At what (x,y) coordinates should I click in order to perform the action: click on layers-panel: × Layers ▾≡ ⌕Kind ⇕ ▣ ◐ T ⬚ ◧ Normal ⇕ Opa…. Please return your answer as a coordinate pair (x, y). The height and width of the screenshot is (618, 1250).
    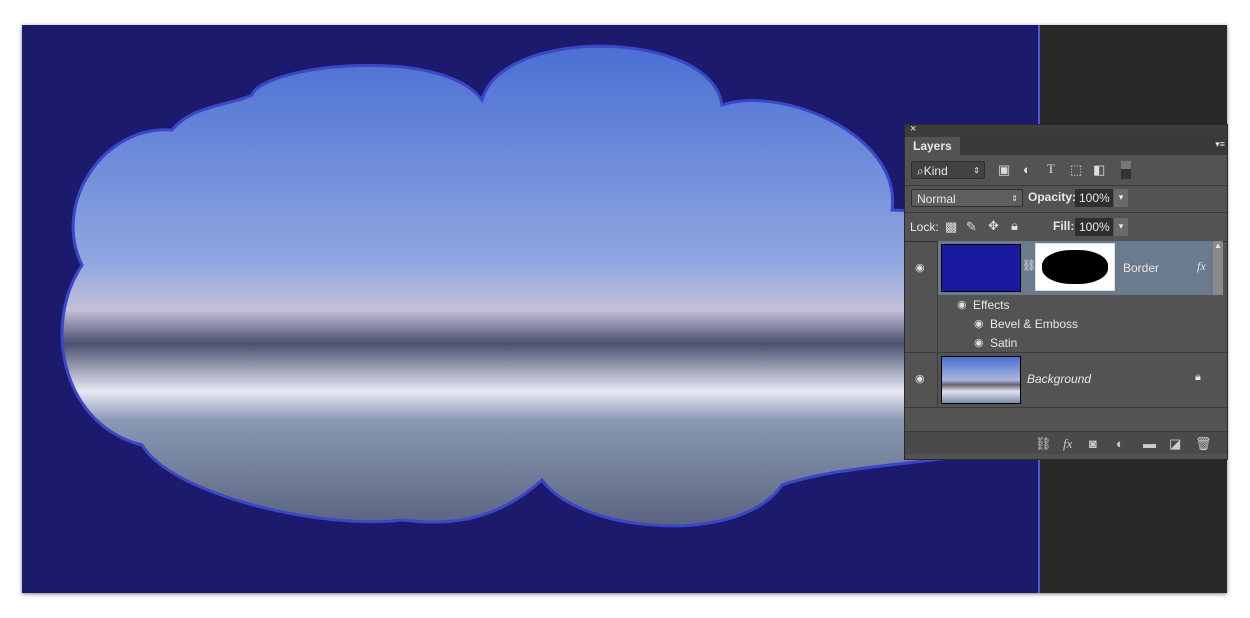
    Looking at the image, I should click on (1066, 291).